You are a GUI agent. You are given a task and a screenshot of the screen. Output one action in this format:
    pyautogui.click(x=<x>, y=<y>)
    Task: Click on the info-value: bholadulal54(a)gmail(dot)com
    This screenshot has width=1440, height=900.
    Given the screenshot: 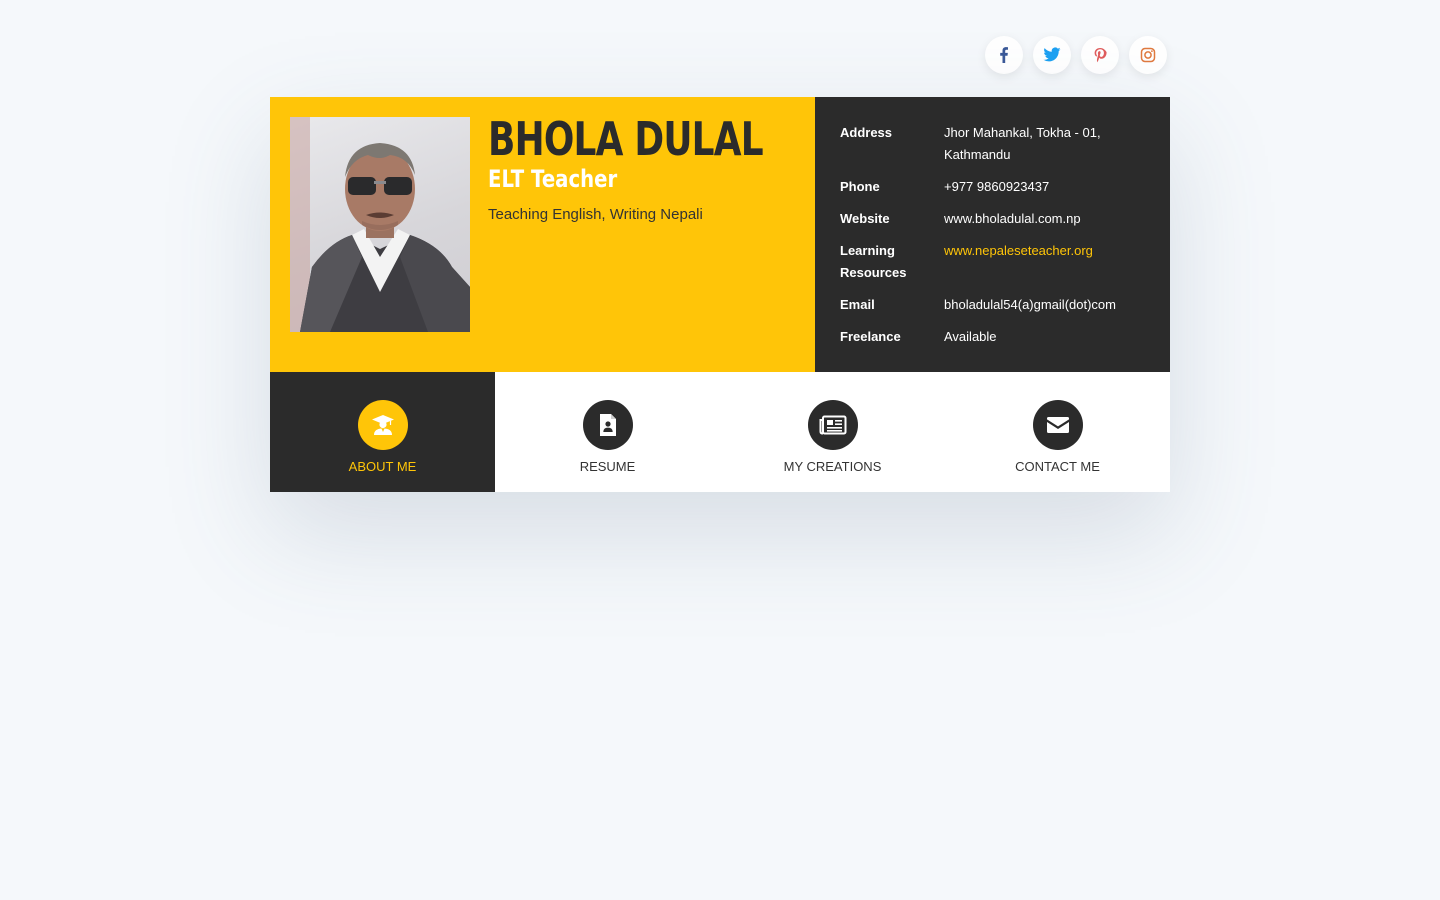 What is the action you would take?
    pyautogui.click(x=1030, y=304)
    